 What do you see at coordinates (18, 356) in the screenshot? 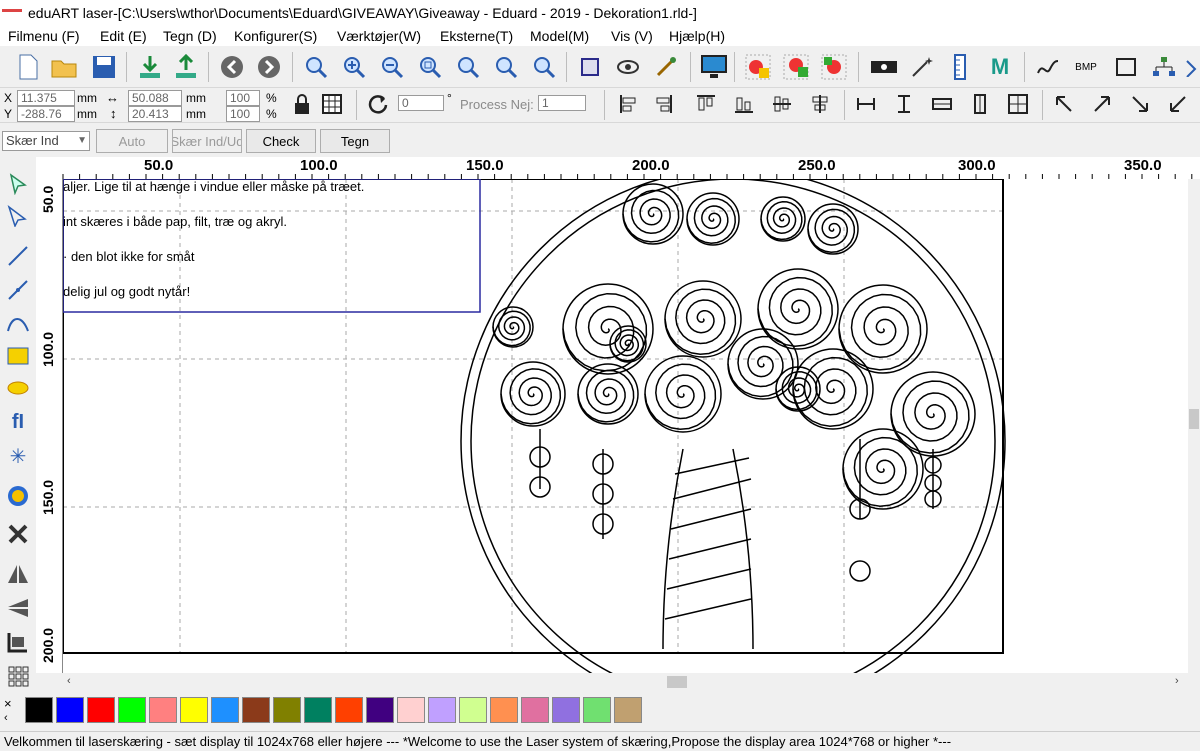
I see `rectangle-tool-icon` at bounding box center [18, 356].